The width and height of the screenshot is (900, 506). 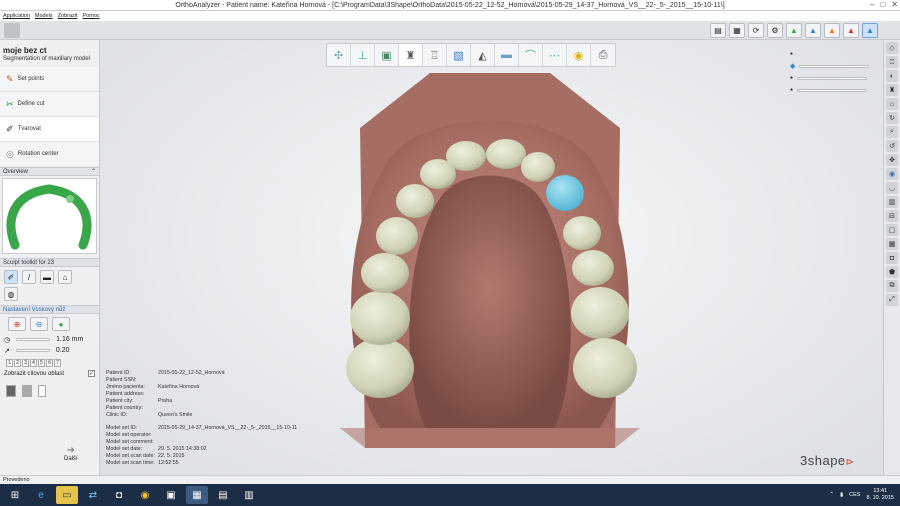 What do you see at coordinates (832, 30) in the screenshot?
I see `orange-tree-icon: ▲` at bounding box center [832, 30].